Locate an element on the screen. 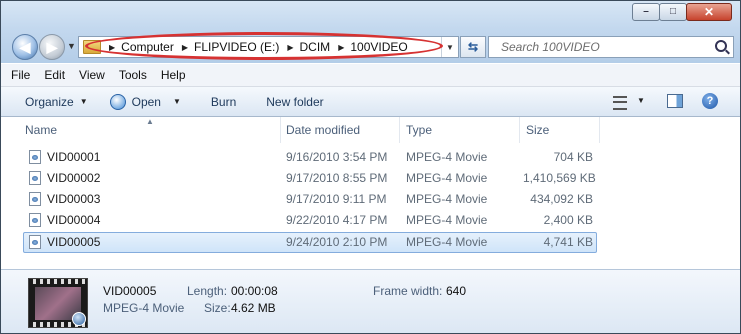 Image resolution: width=741 pixels, height=334 pixels. view-dropdown-icon: ▼ is located at coordinates (641, 100).